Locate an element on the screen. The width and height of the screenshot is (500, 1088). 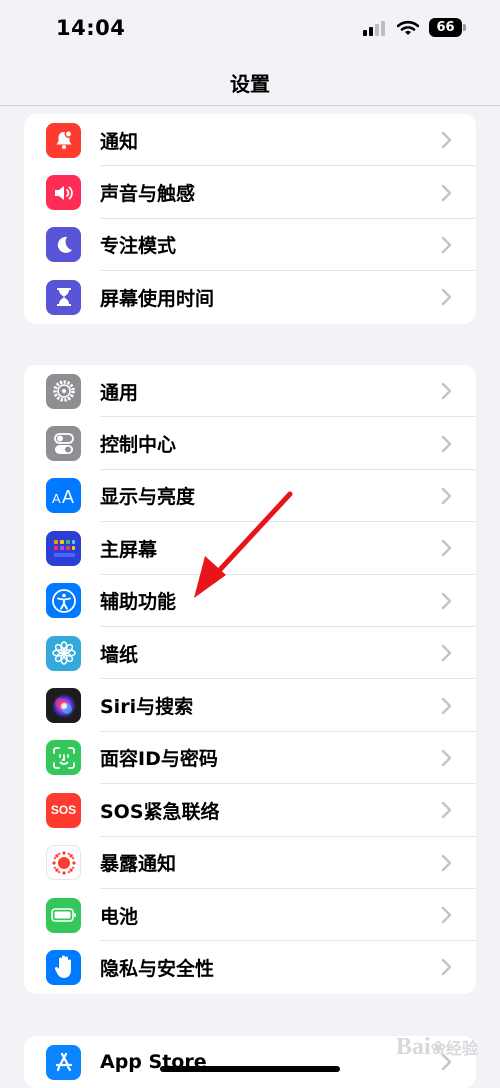
watermark: Bai❀经验 is located at coordinates (444, 1054).